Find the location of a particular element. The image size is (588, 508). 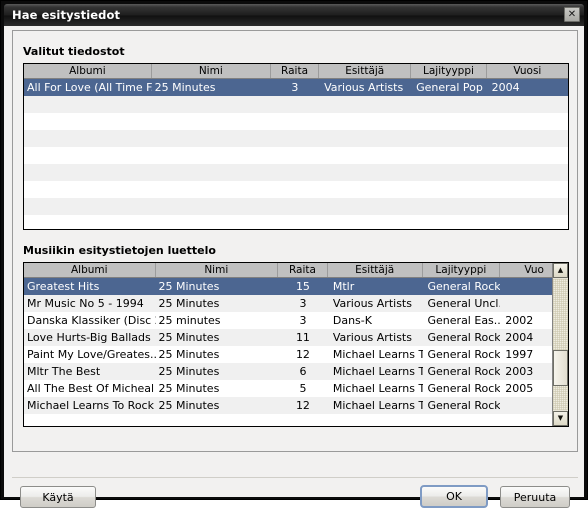

apply-button: Käytä is located at coordinates (58, 497).